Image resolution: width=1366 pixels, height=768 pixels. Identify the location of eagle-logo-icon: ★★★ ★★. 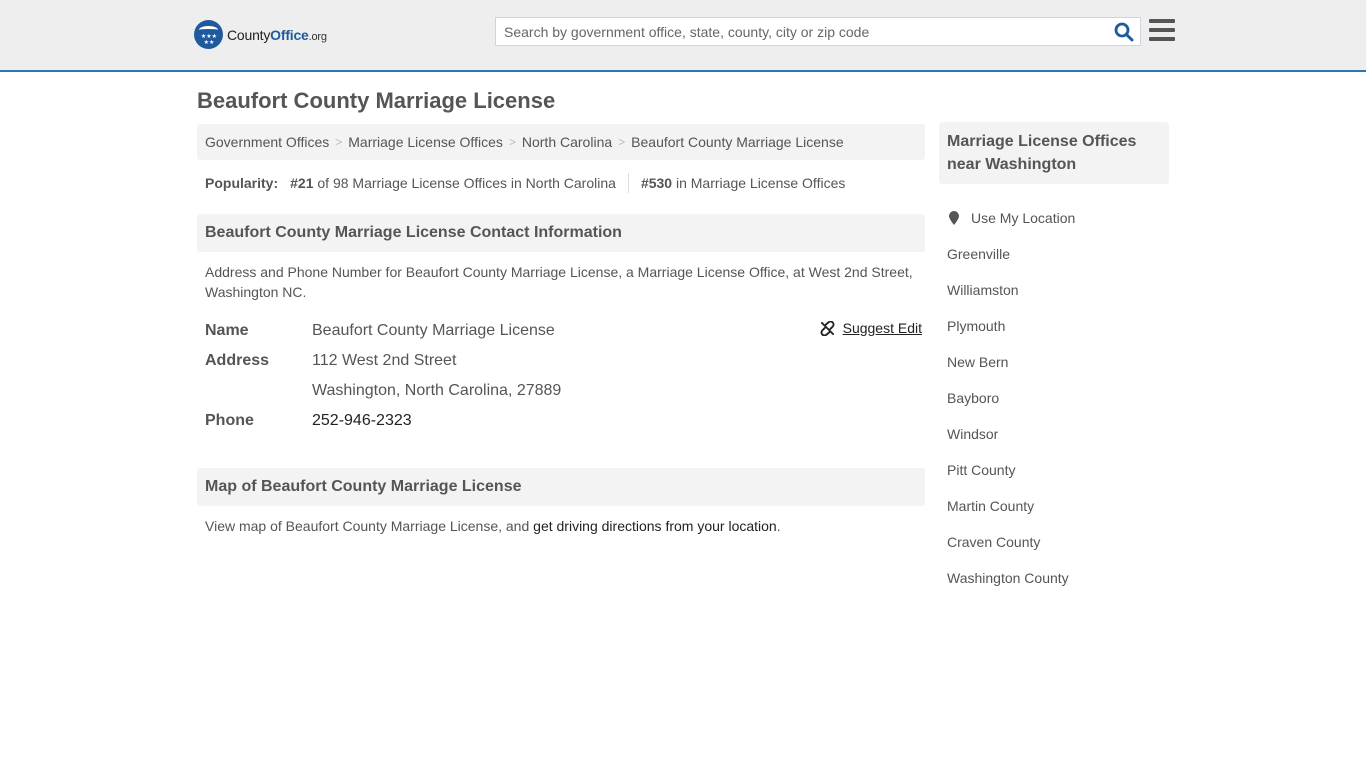
(208, 34).